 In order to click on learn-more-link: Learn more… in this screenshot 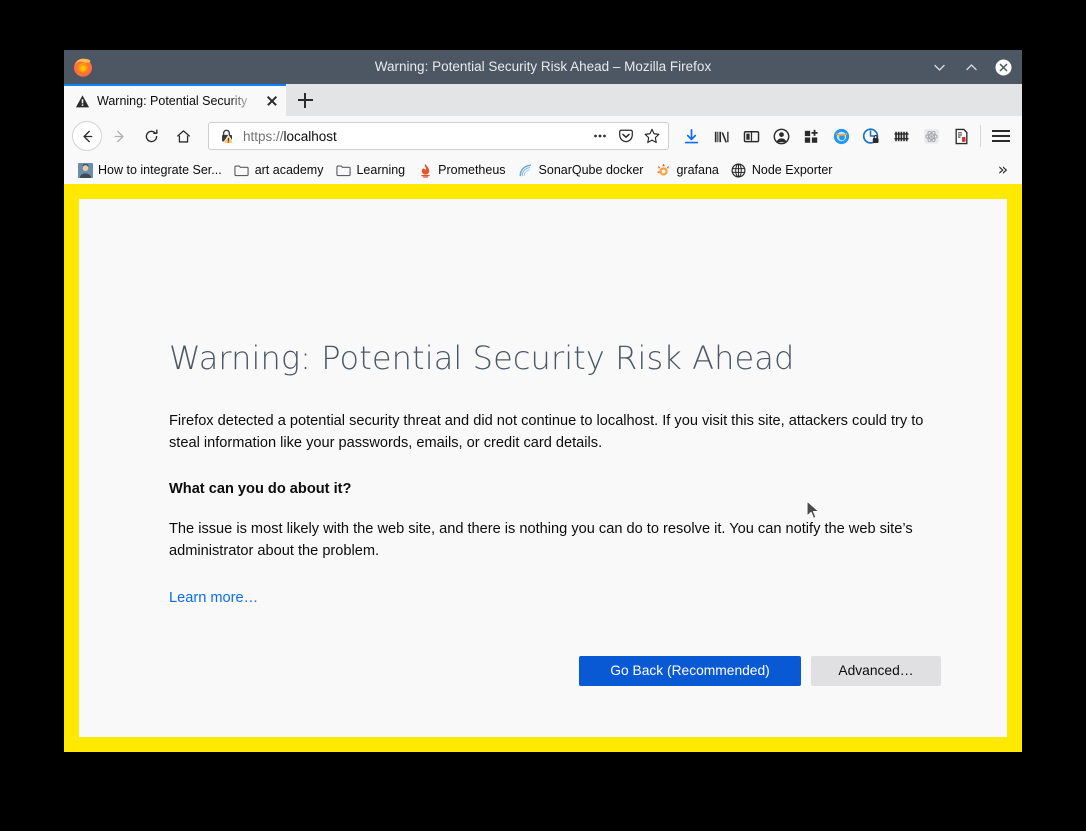, I will do `click(213, 598)`.